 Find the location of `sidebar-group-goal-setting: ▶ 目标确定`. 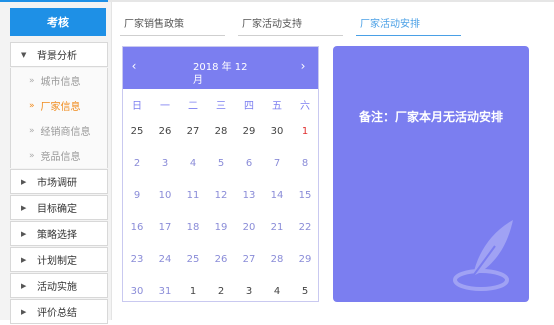

sidebar-group-goal-setting: ▶ 目标确定 is located at coordinates (59, 207).